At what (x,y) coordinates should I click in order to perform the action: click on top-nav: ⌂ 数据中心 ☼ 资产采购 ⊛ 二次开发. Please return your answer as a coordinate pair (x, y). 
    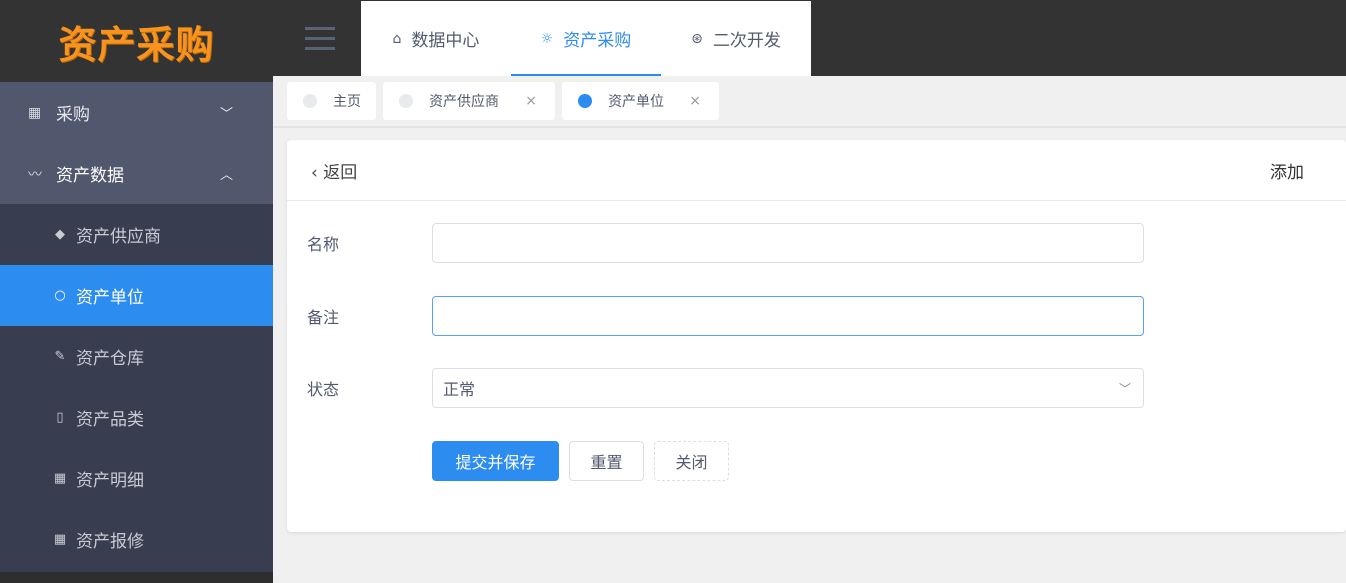
    Looking at the image, I should click on (586, 38).